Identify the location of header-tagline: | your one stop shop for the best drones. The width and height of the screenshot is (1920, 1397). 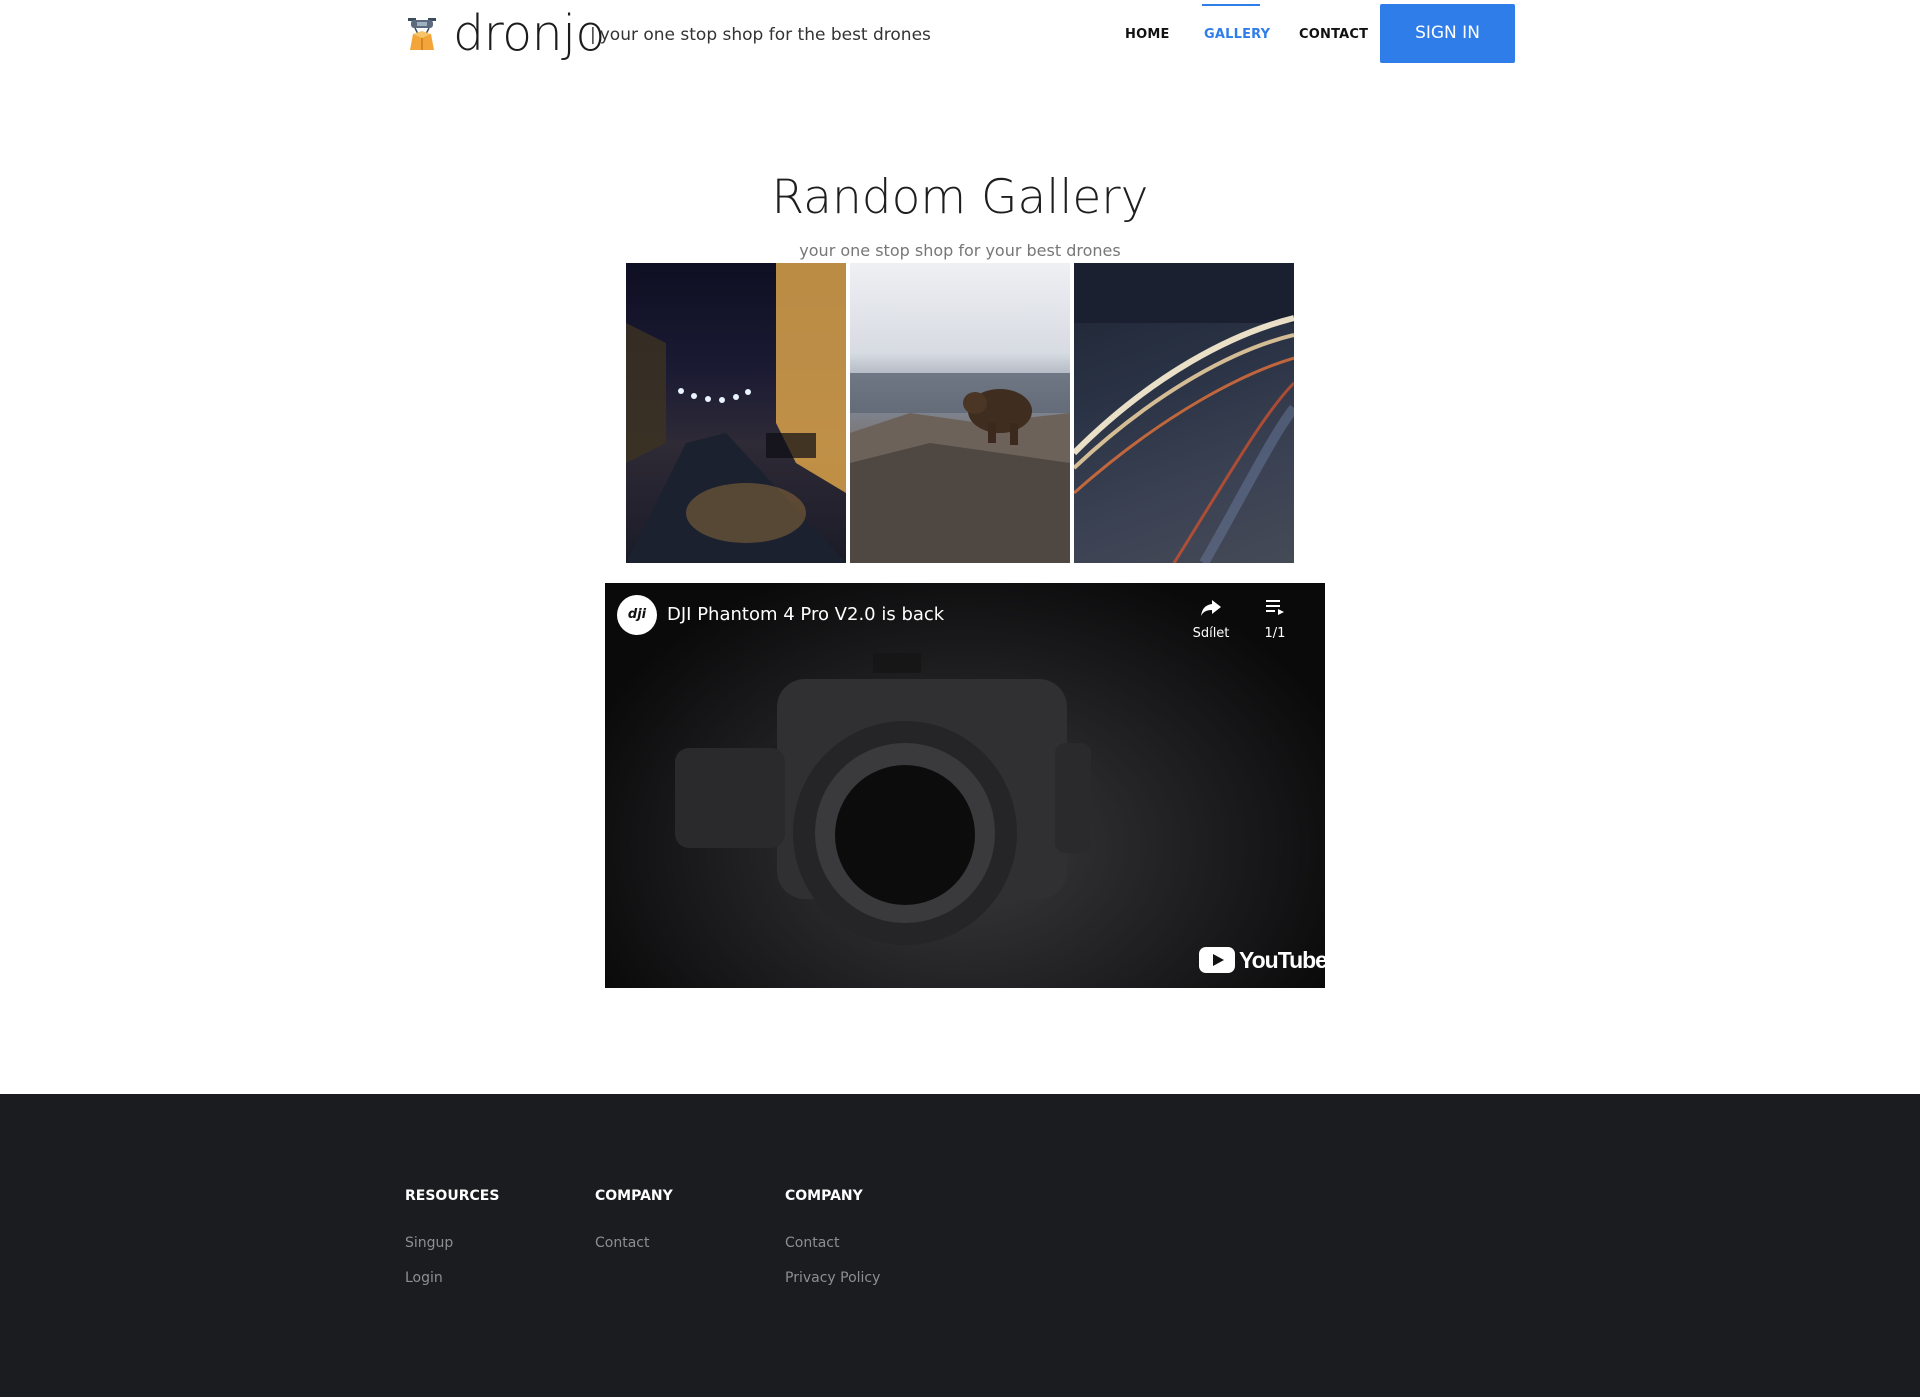
(760, 35).